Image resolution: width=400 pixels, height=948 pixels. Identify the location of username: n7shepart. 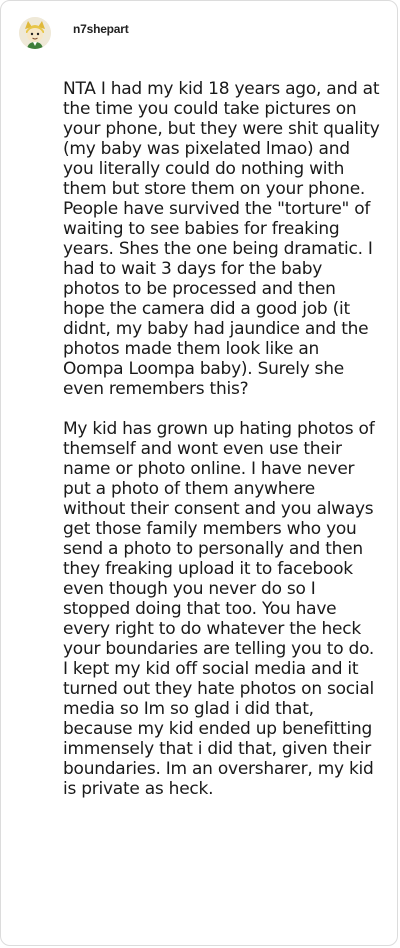
(101, 29).